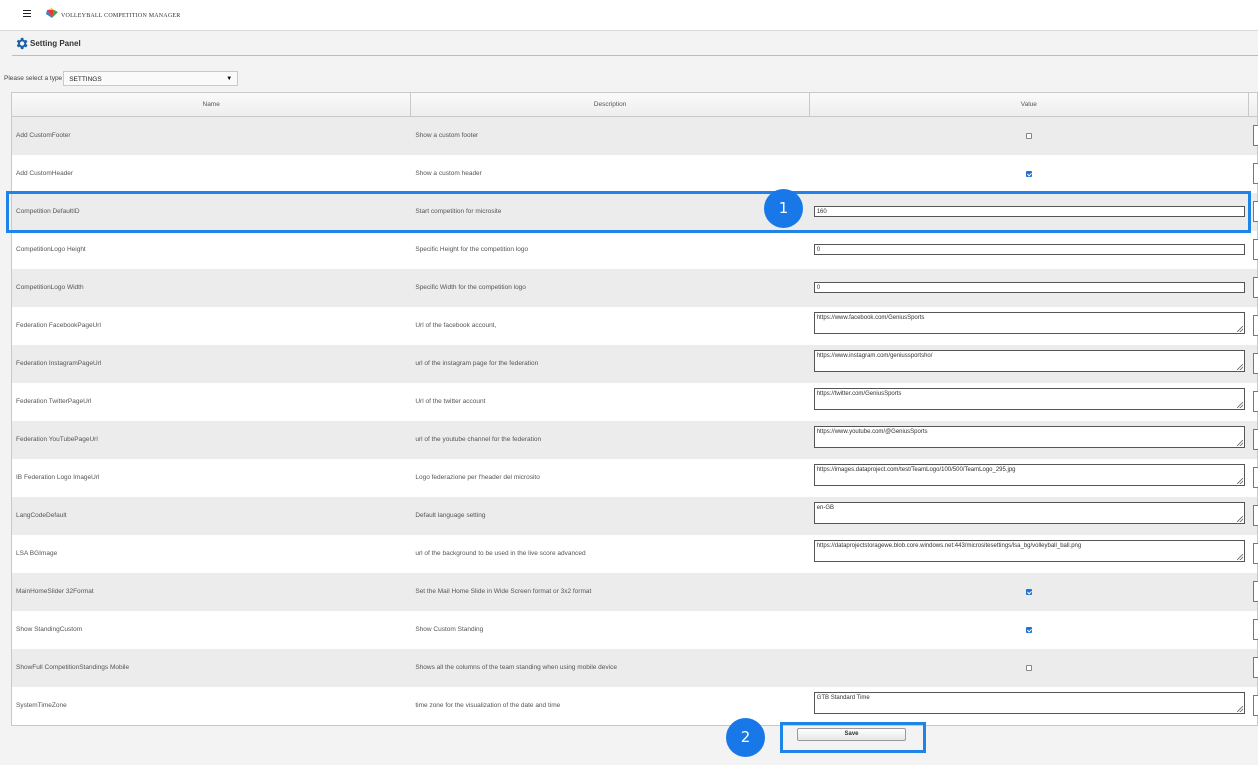 The height and width of the screenshot is (765, 1258). I want to click on gear-icon, so click(22, 43).